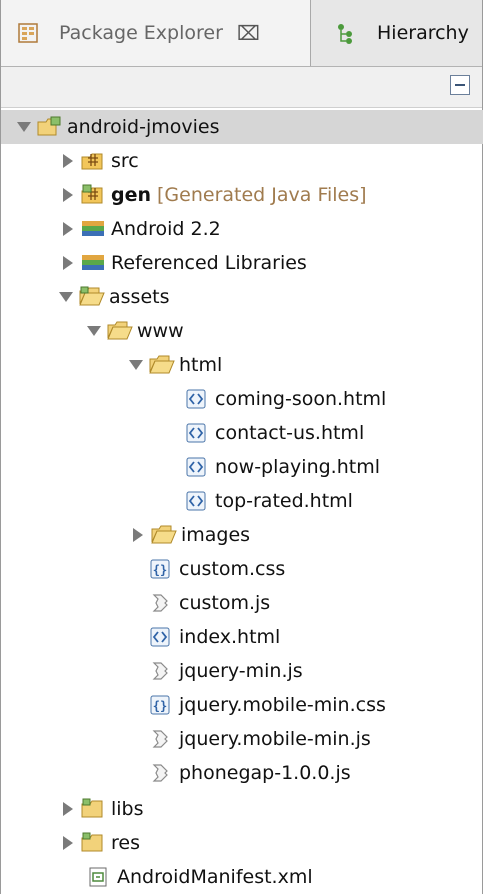 The image size is (483, 894). I want to click on tree-item-label: html, so click(201, 365).